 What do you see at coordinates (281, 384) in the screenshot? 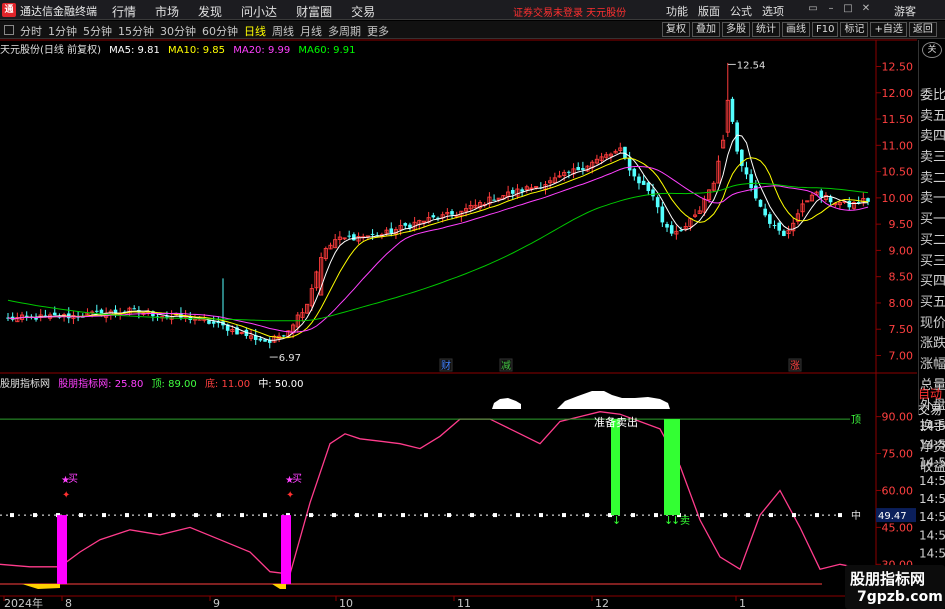
I see `indicator-mid: 中: 50.00` at bounding box center [281, 384].